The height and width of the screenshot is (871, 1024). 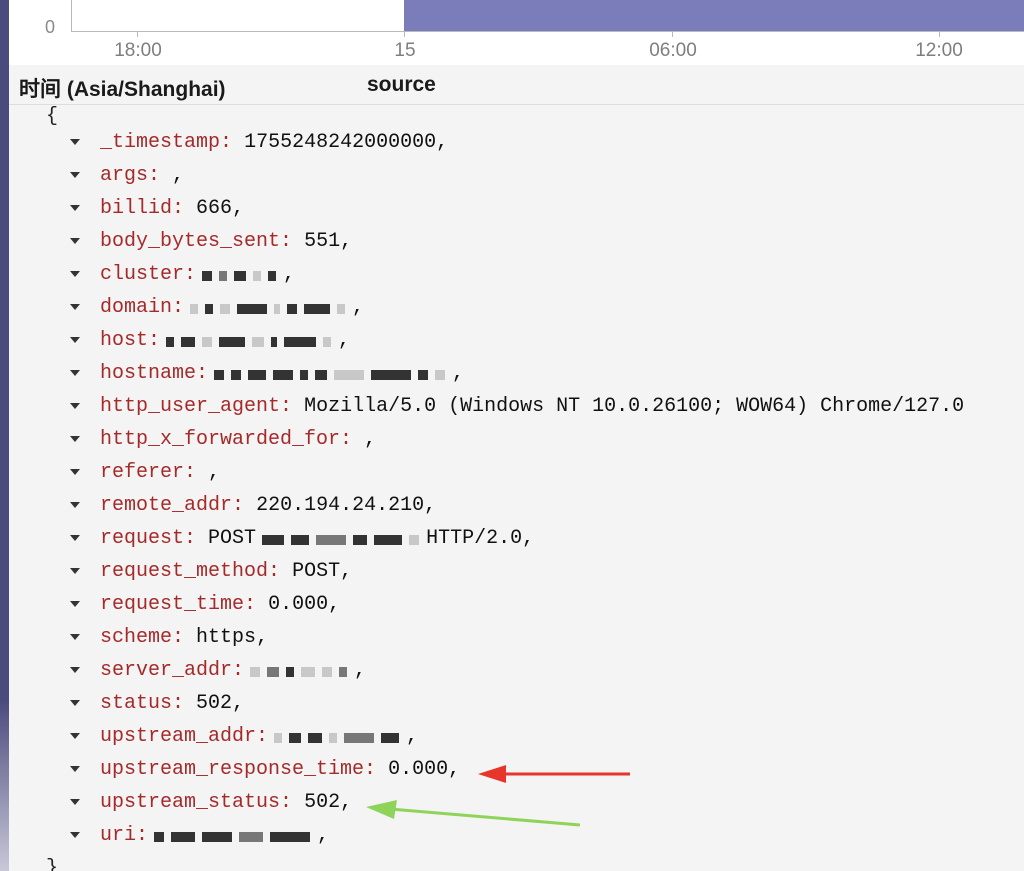 I want to click on json-value: 666, so click(x=214, y=208).